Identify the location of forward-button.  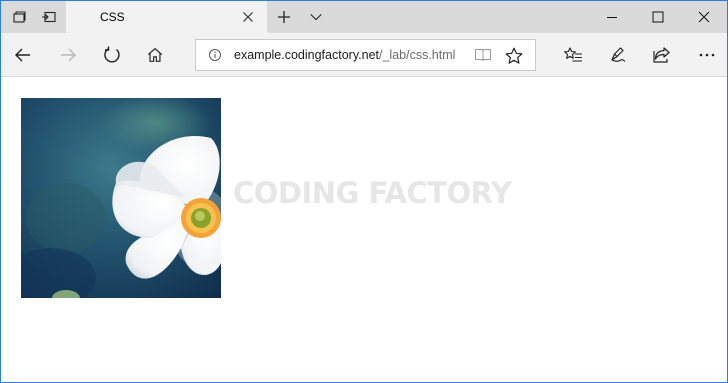
(68, 55).